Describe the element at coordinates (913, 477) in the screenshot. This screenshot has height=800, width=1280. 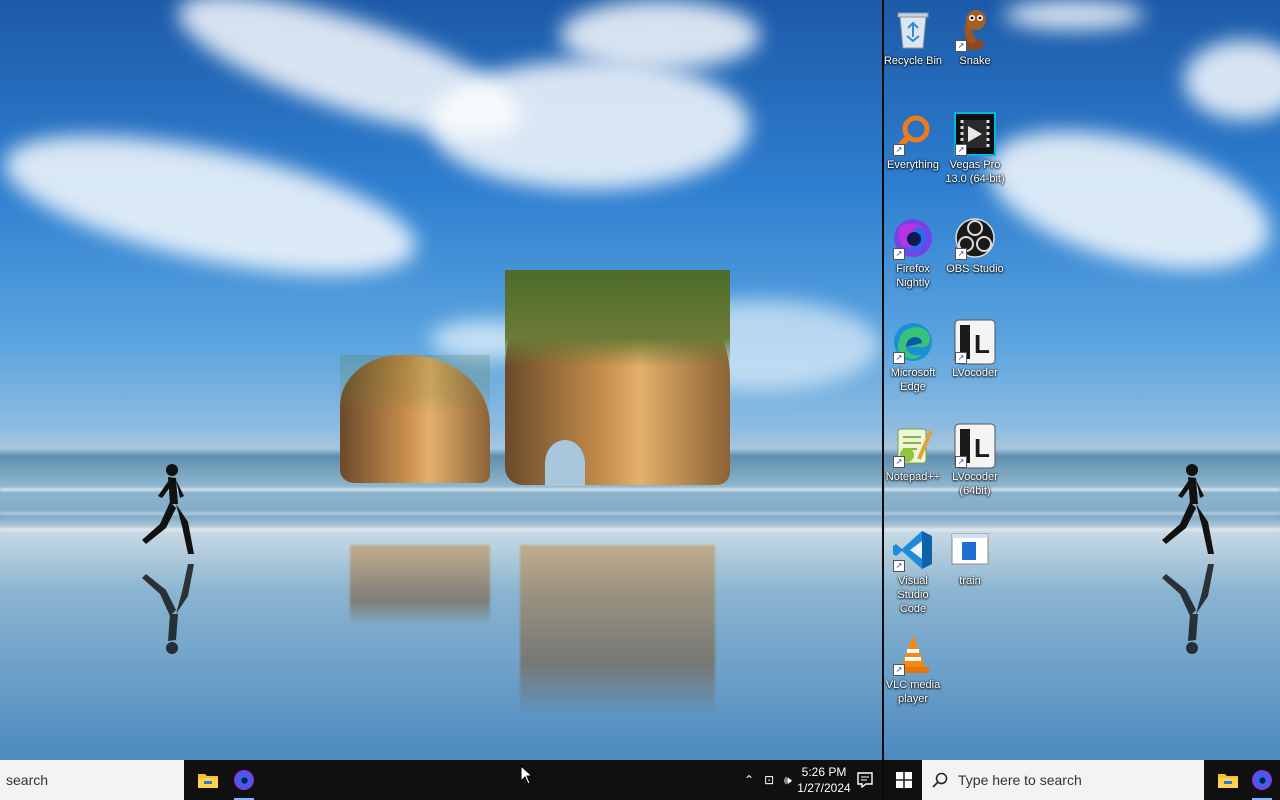
I see `desktop-icon-label: Notepad++` at that location.